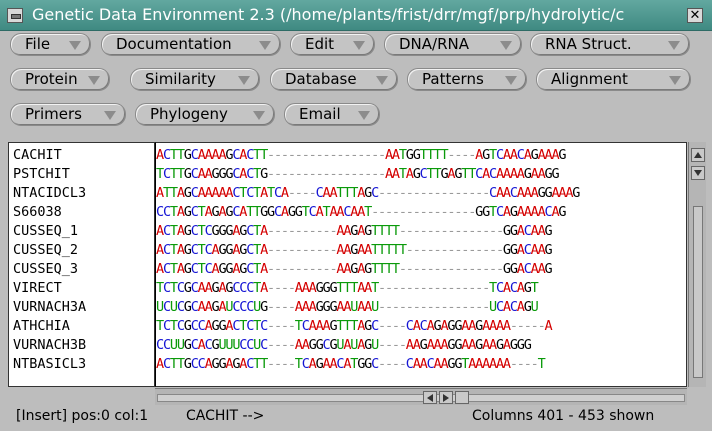  Describe the element at coordinates (45, 250) in the screenshot. I see `sequence-name: CUSSEQ_2` at that location.